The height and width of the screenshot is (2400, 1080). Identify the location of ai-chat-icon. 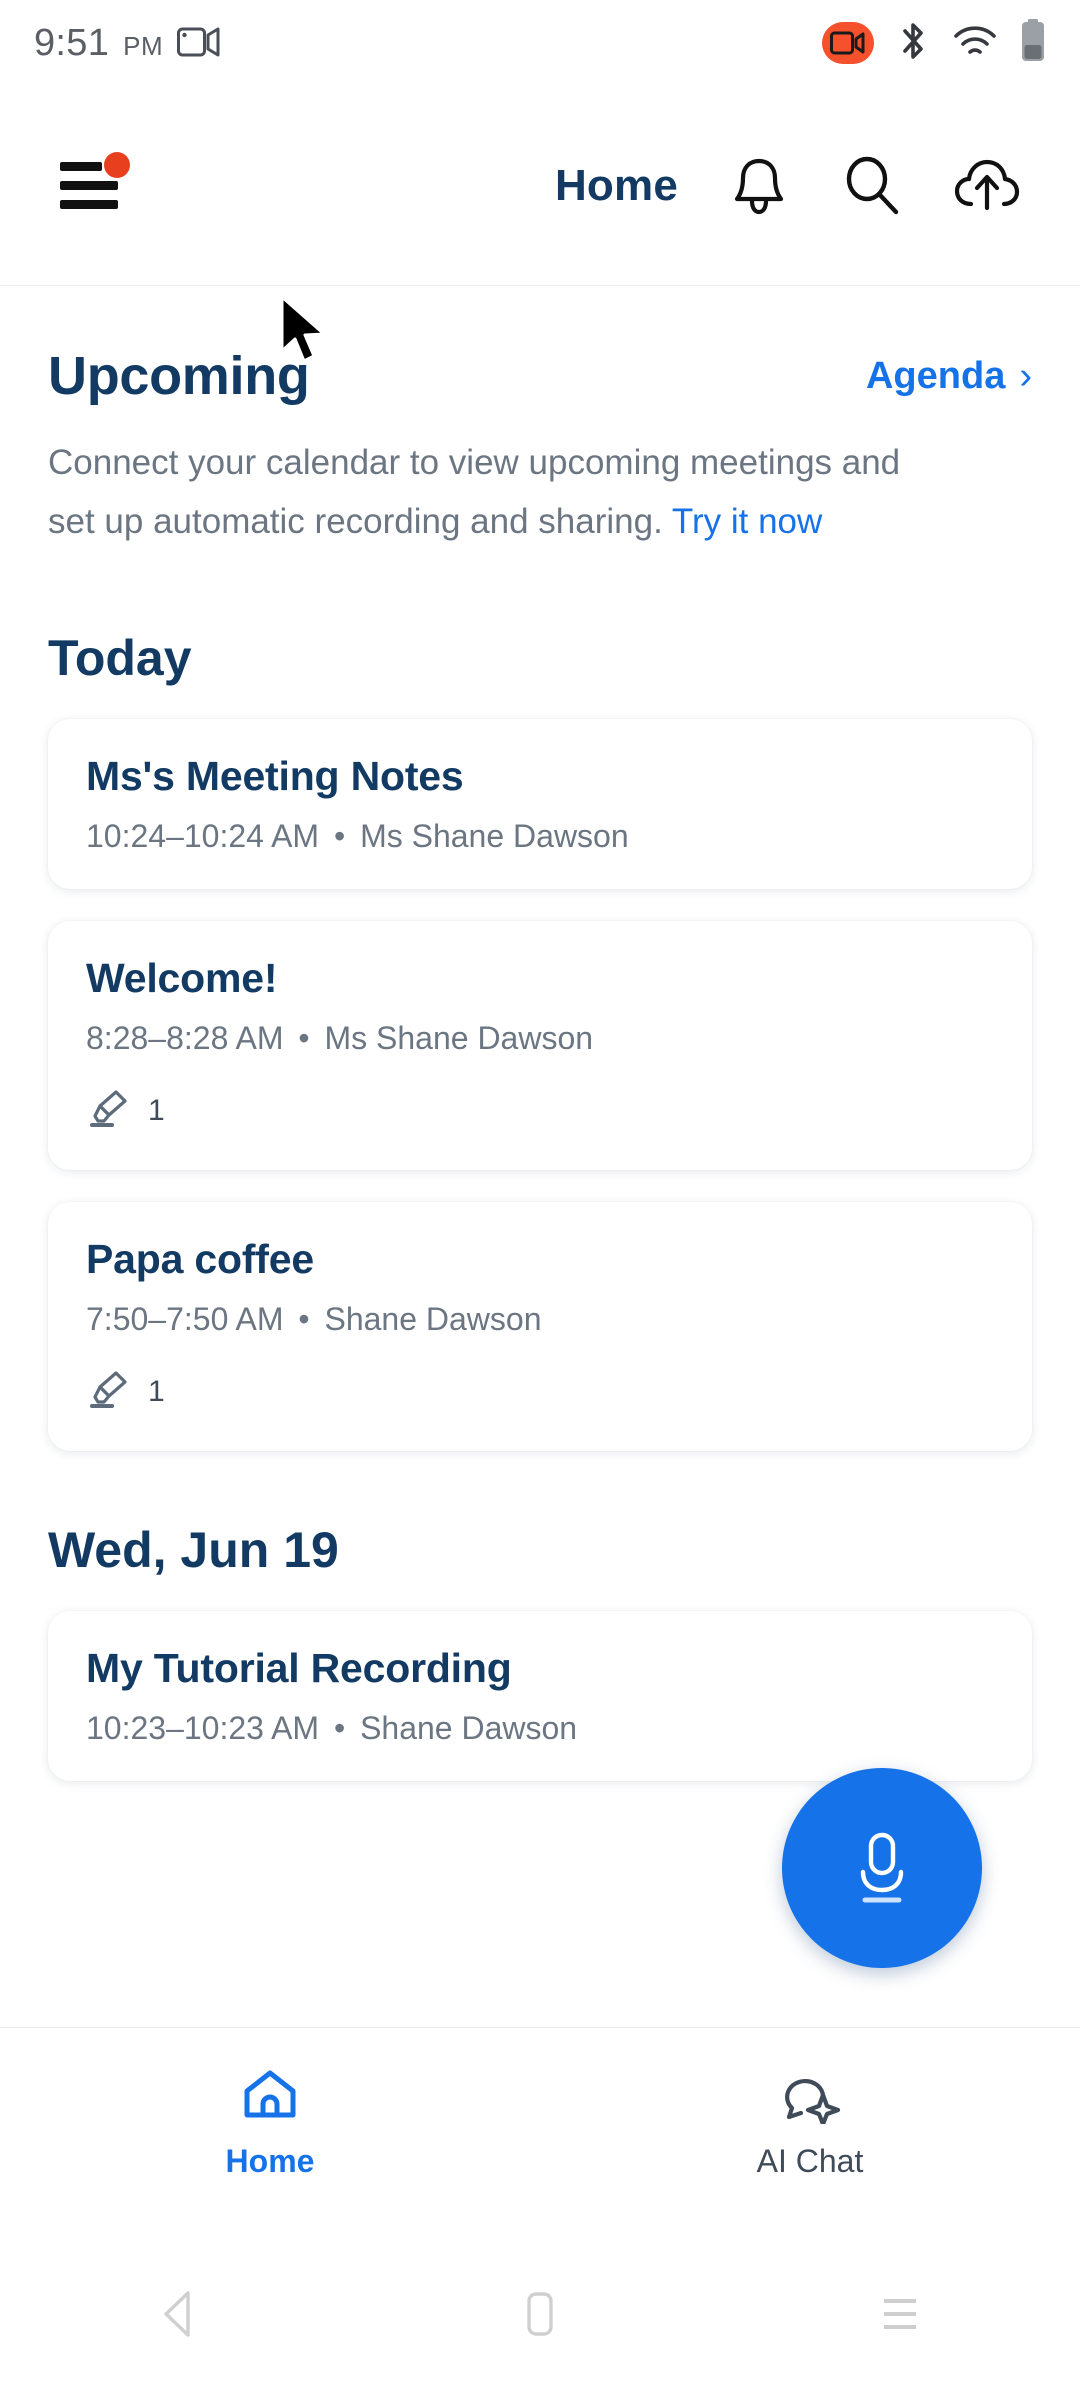
(810, 2097).